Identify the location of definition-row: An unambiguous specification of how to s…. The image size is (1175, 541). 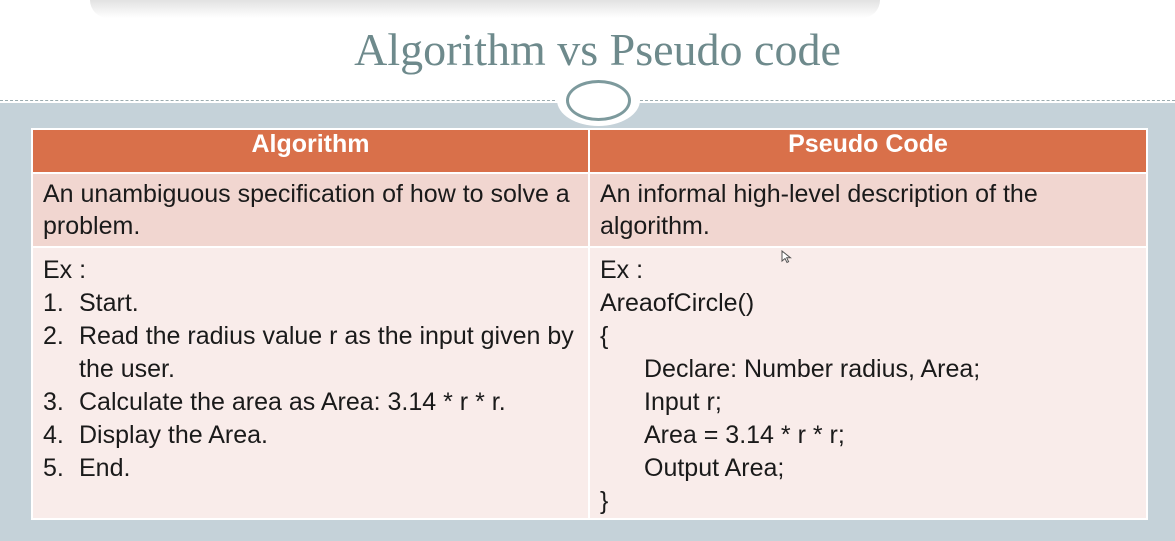
(589, 210).